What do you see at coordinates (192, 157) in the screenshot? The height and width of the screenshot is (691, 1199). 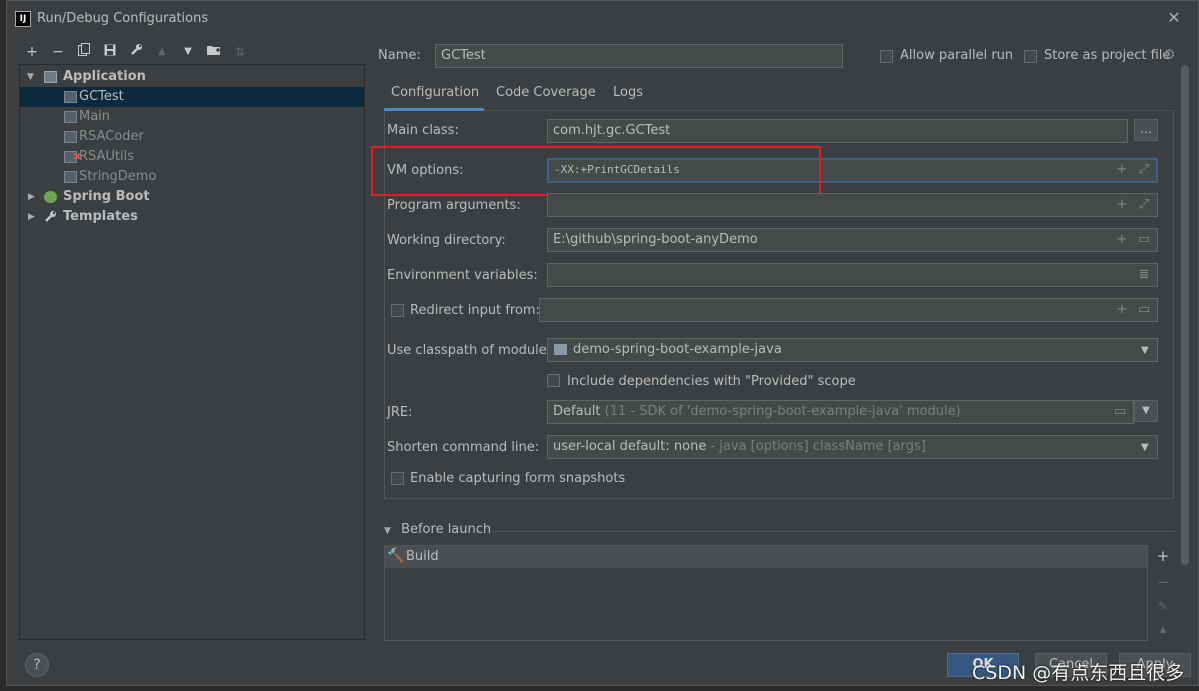 I see `tree-item-rsautils: ✖ RSAUtils` at bounding box center [192, 157].